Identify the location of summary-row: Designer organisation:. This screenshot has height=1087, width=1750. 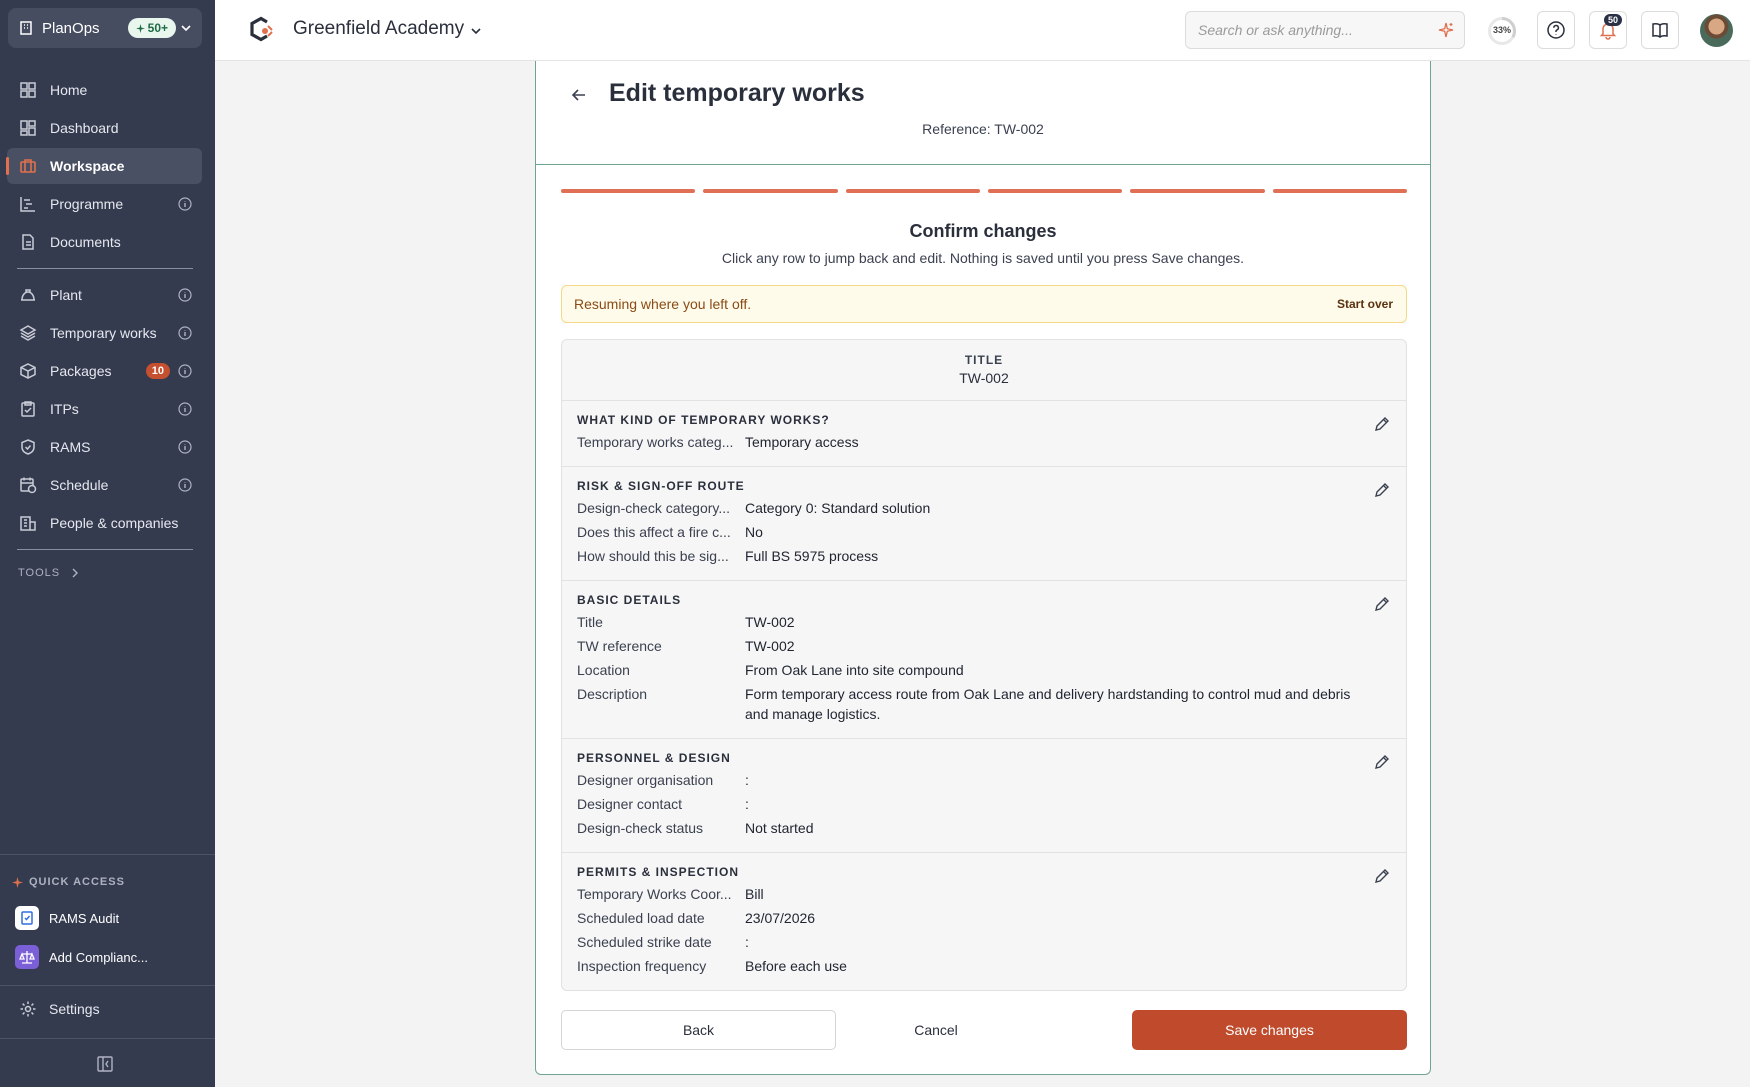
(984, 780).